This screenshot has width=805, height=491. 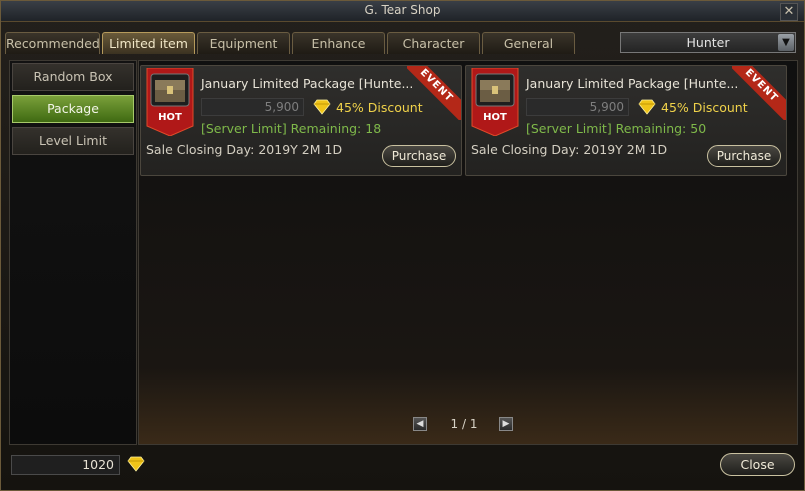 I want to click on gem-balance: 1020, so click(x=65, y=465).